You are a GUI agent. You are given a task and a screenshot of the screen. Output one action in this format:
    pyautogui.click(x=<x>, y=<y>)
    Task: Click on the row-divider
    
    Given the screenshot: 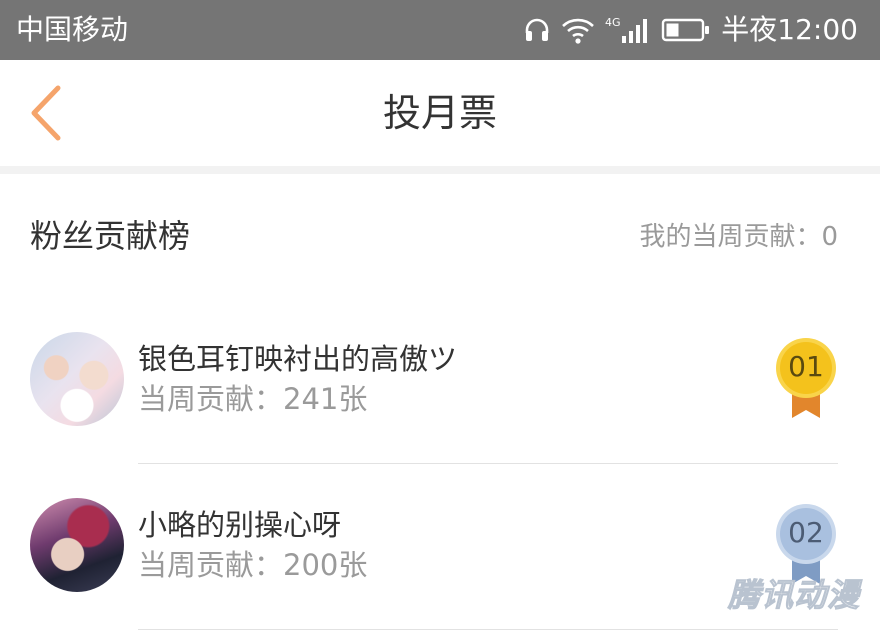 What is the action you would take?
    pyautogui.click(x=488, y=629)
    